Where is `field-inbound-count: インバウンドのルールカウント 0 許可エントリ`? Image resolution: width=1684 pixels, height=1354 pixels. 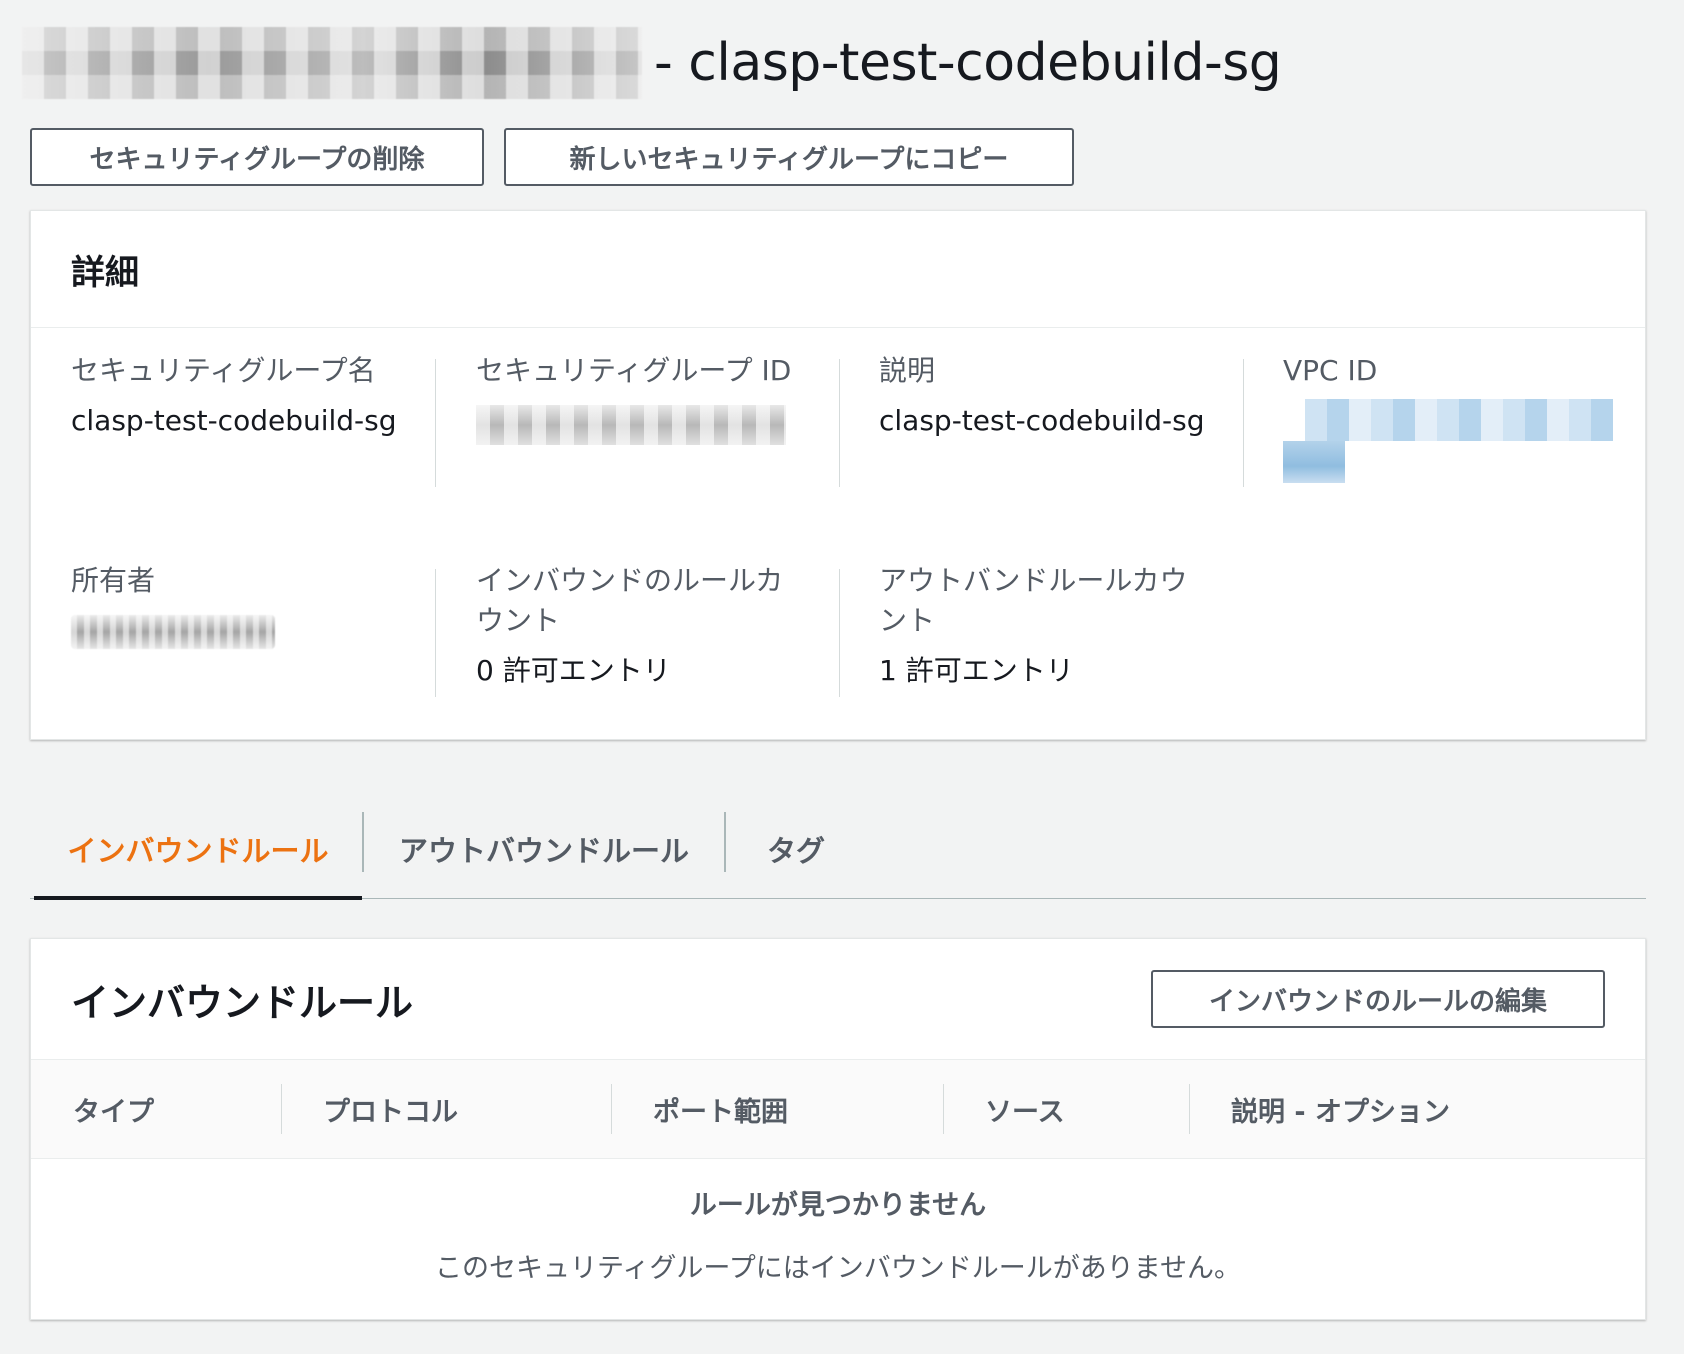
field-inbound-count: インバウンドのルールカウント 0 許可エントリ is located at coordinates (641, 626).